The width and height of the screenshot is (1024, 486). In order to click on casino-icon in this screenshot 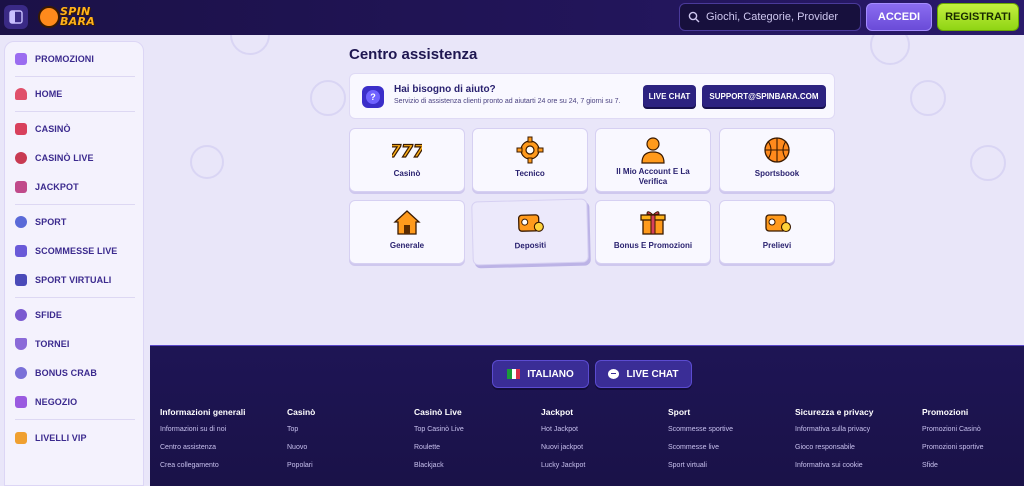, I will do `click(21, 129)`.